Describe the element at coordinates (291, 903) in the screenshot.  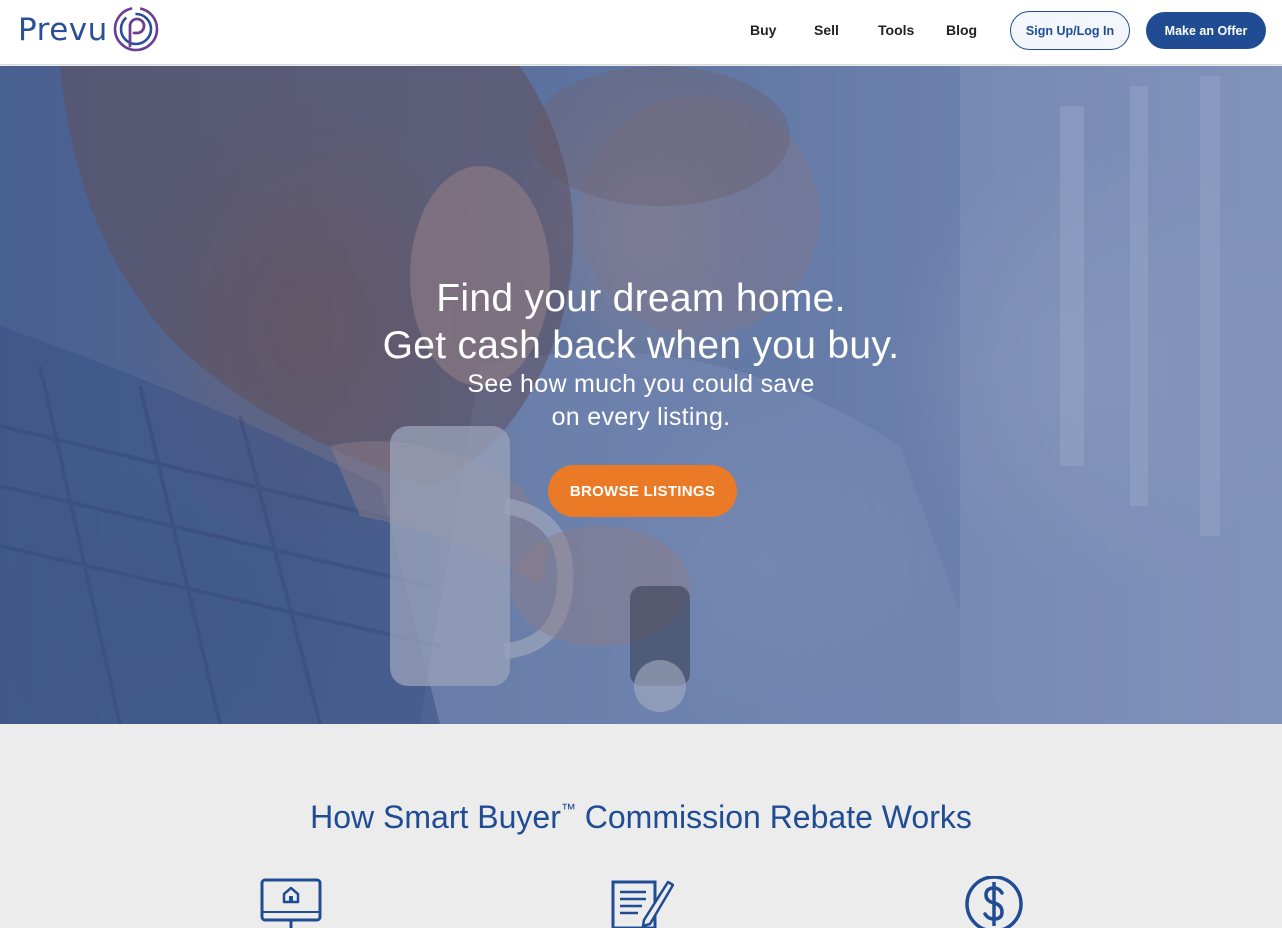
I see `computer-house-icon` at that location.